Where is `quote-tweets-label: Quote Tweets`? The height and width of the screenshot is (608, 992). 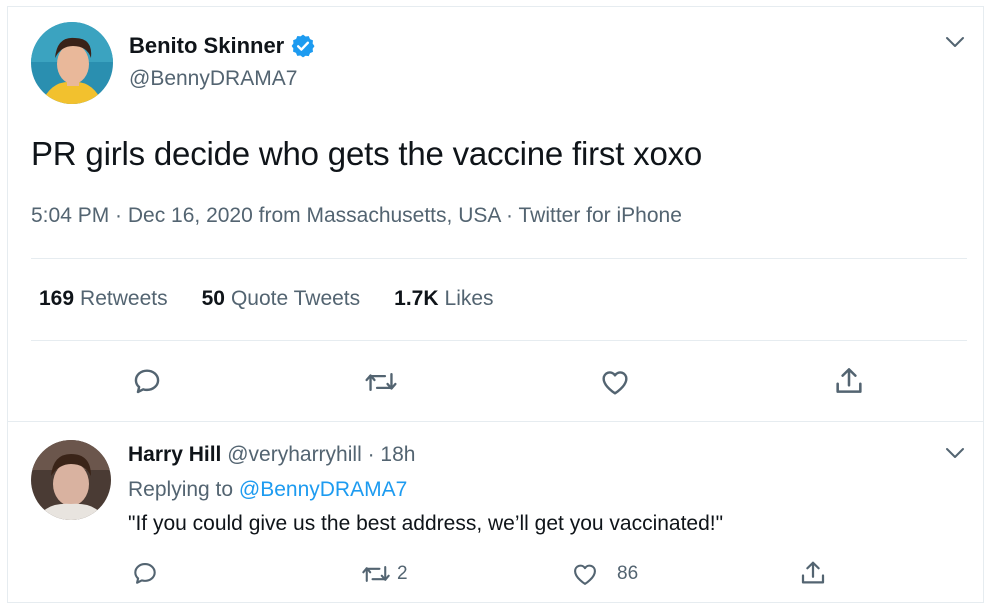
quote-tweets-label: Quote Tweets is located at coordinates (295, 298).